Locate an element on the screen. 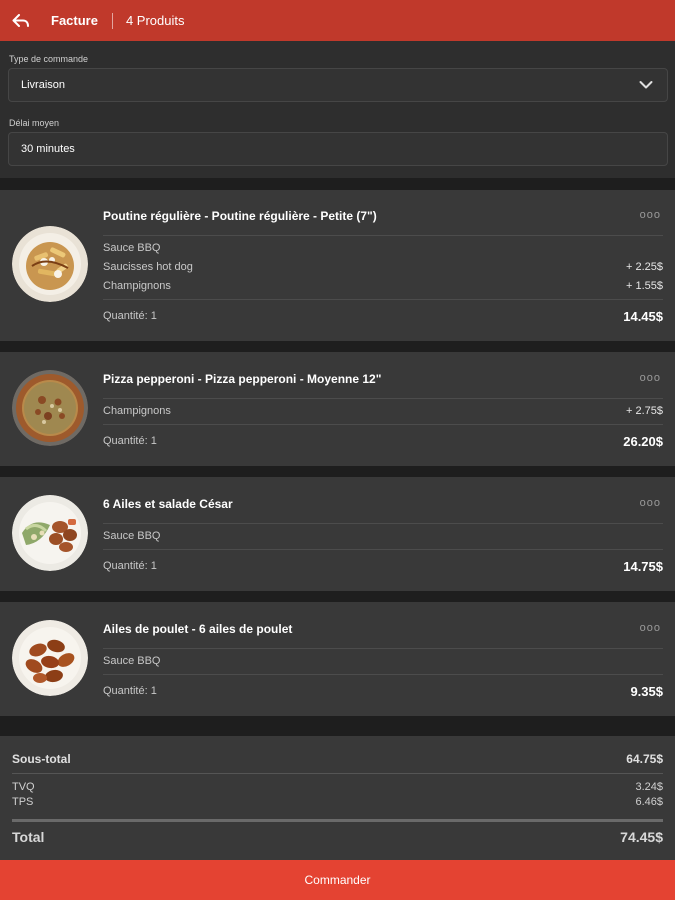 Image resolution: width=675 pixels, height=900 pixels. item-price: 14.75$ is located at coordinates (643, 566).